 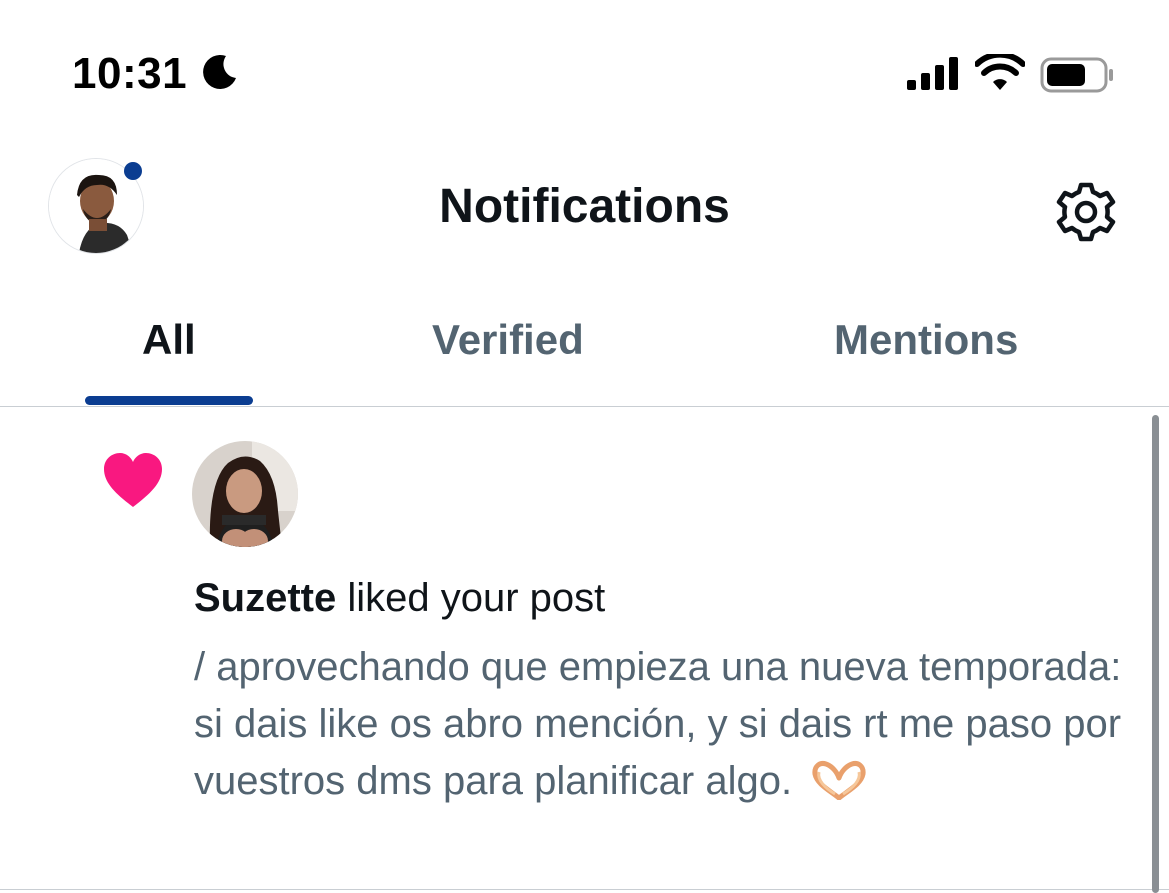 What do you see at coordinates (471, 598) in the screenshot?
I see `notification-action: liked your post` at bounding box center [471, 598].